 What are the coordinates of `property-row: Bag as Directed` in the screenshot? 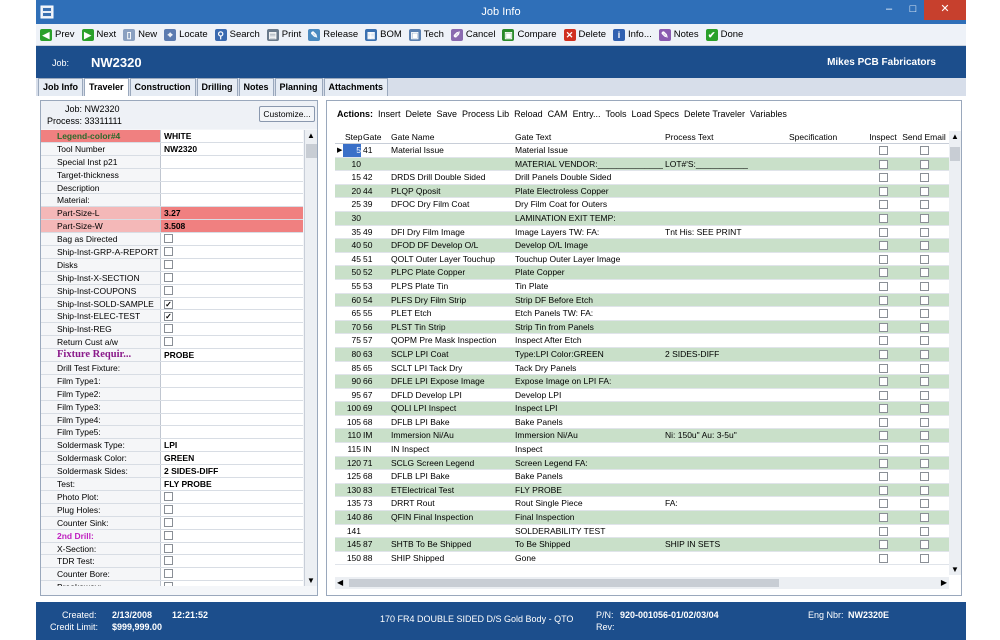 It's located at (172, 240).